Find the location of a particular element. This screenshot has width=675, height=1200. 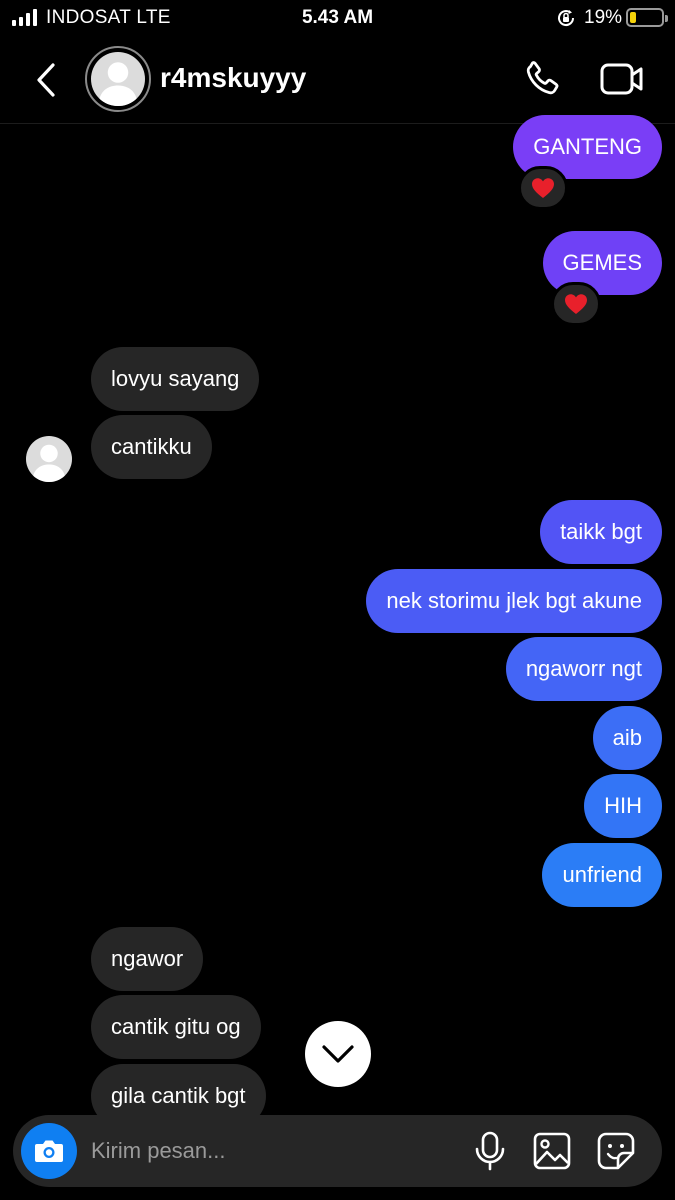

message-composer is located at coordinates (337, 1151).